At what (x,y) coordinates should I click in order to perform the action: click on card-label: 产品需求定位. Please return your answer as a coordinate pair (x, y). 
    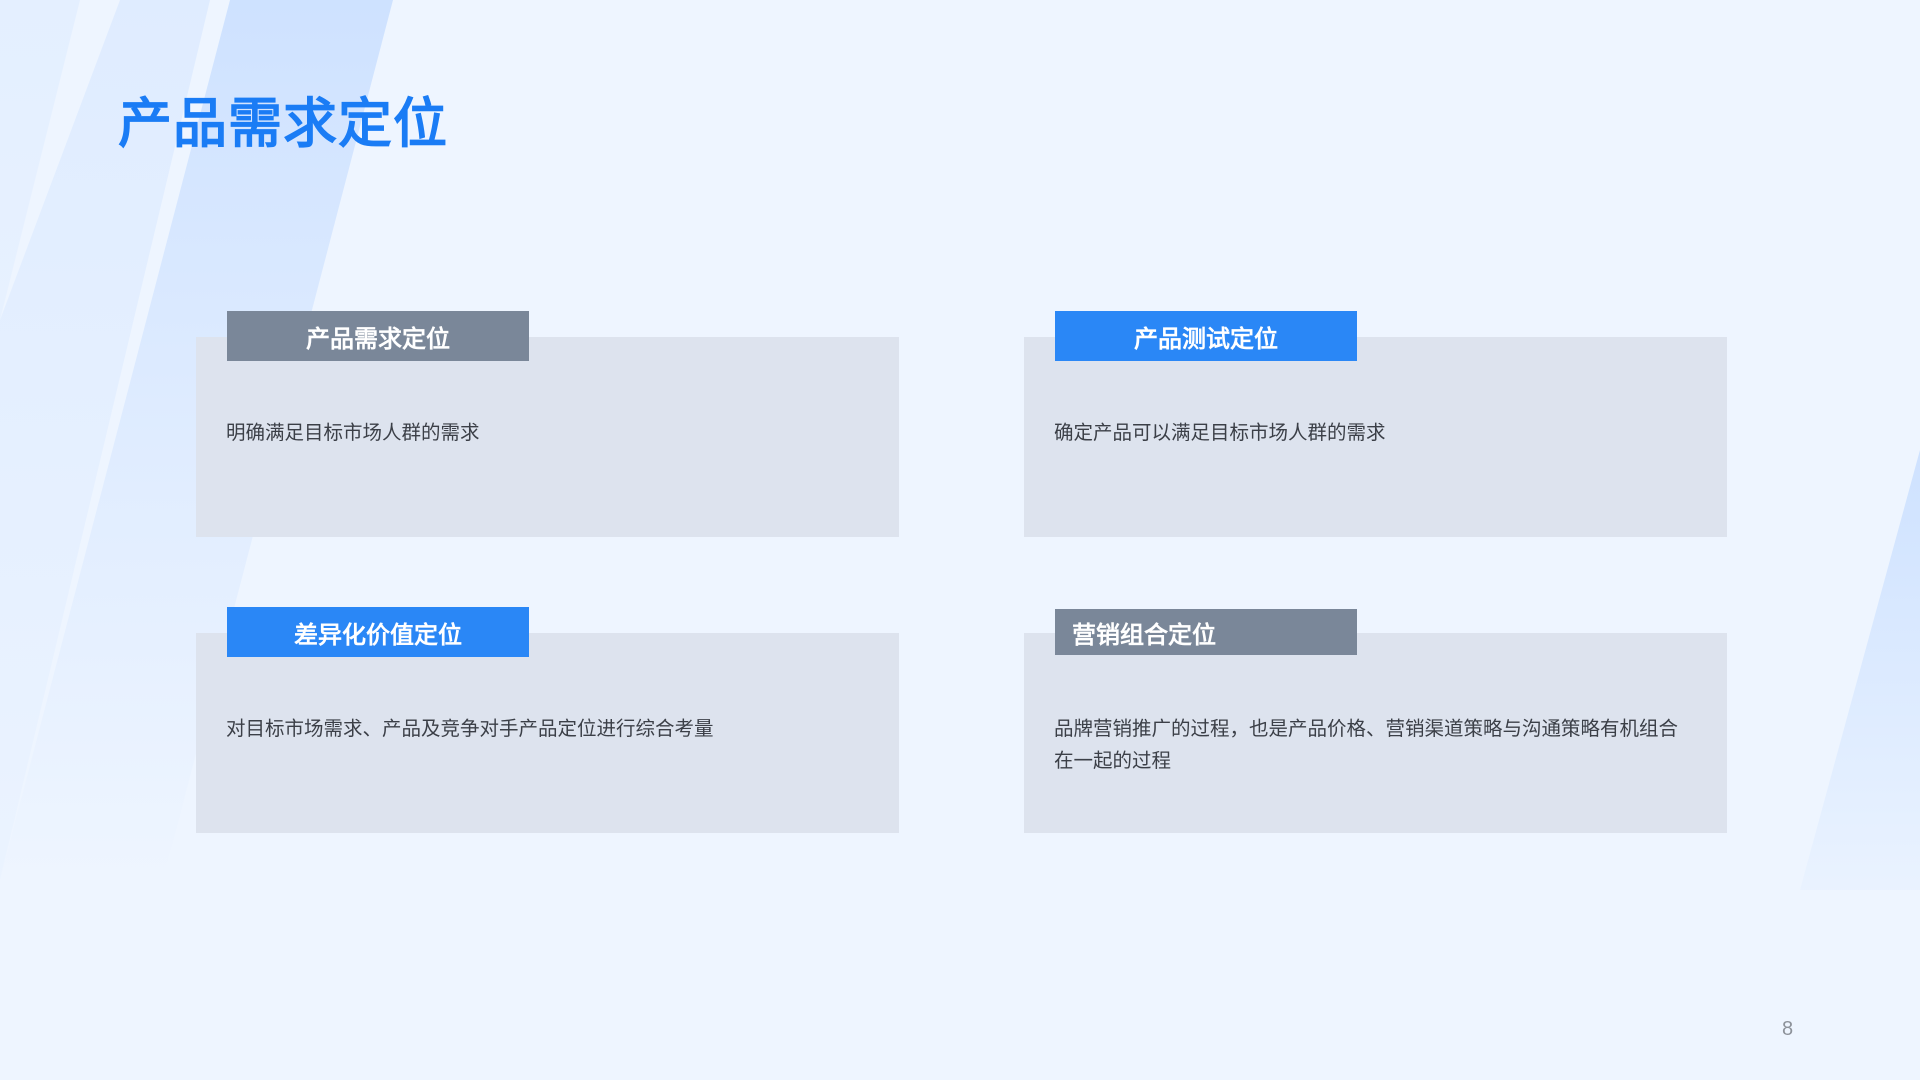
    Looking at the image, I should click on (378, 336).